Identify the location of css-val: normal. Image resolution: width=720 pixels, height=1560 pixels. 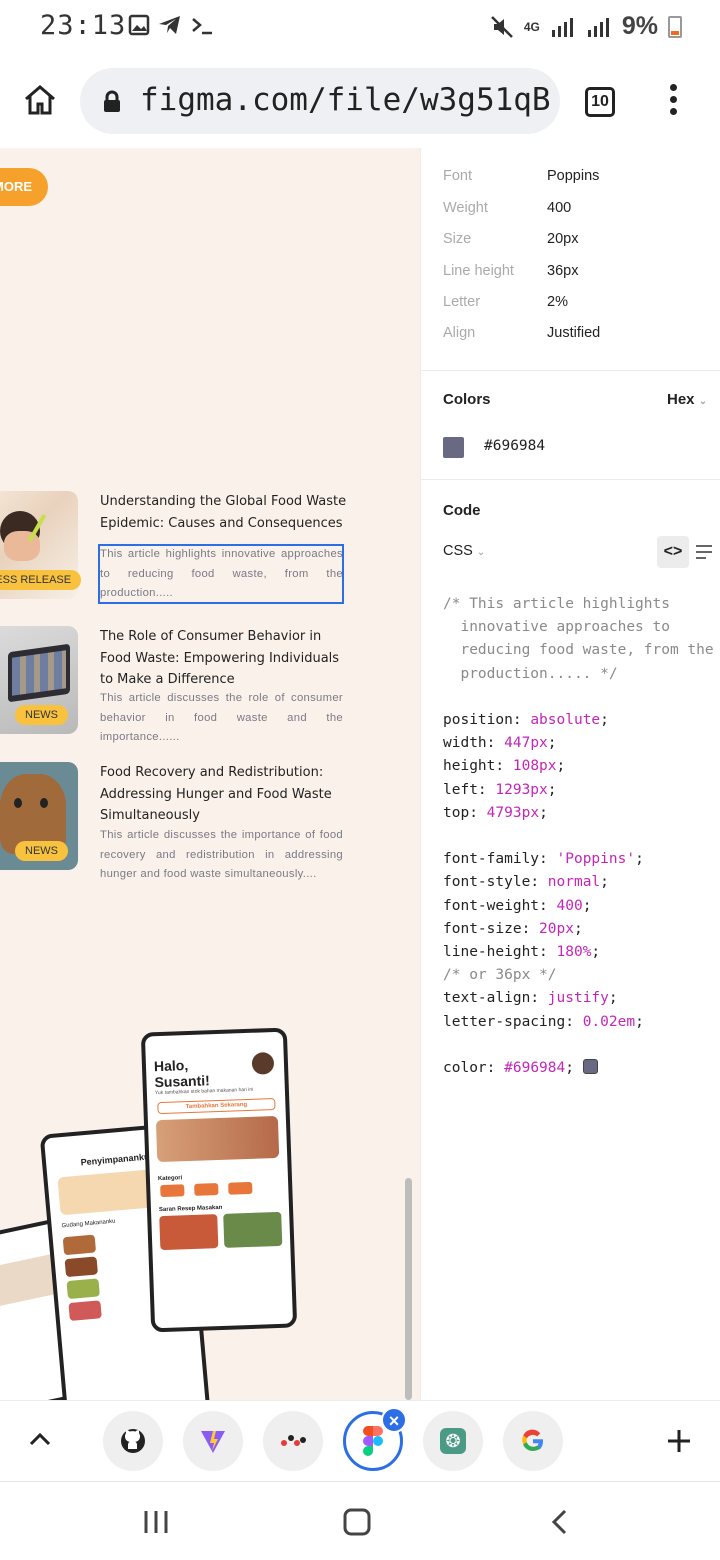
(574, 882).